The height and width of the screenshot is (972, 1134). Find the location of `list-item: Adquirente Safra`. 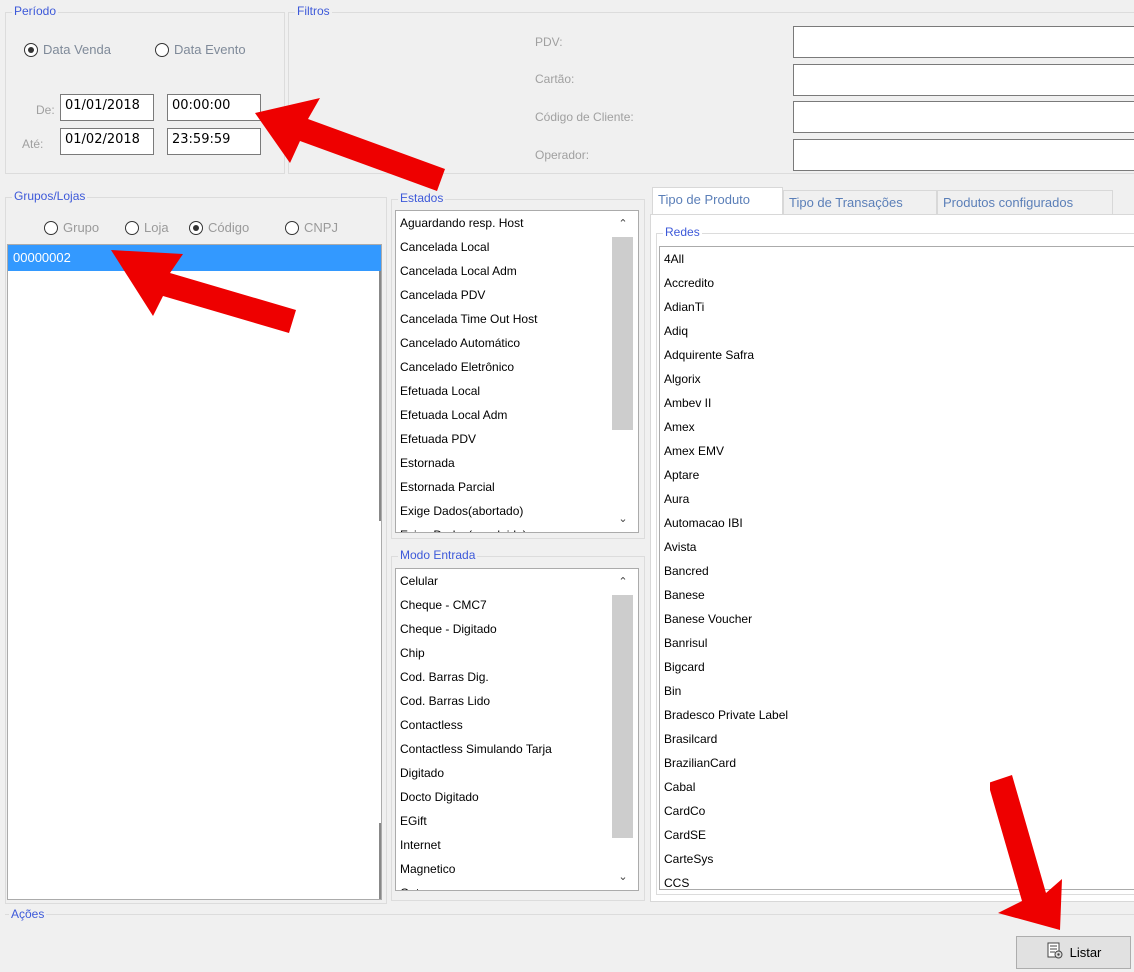

list-item: Adquirente Safra is located at coordinates (897, 355).